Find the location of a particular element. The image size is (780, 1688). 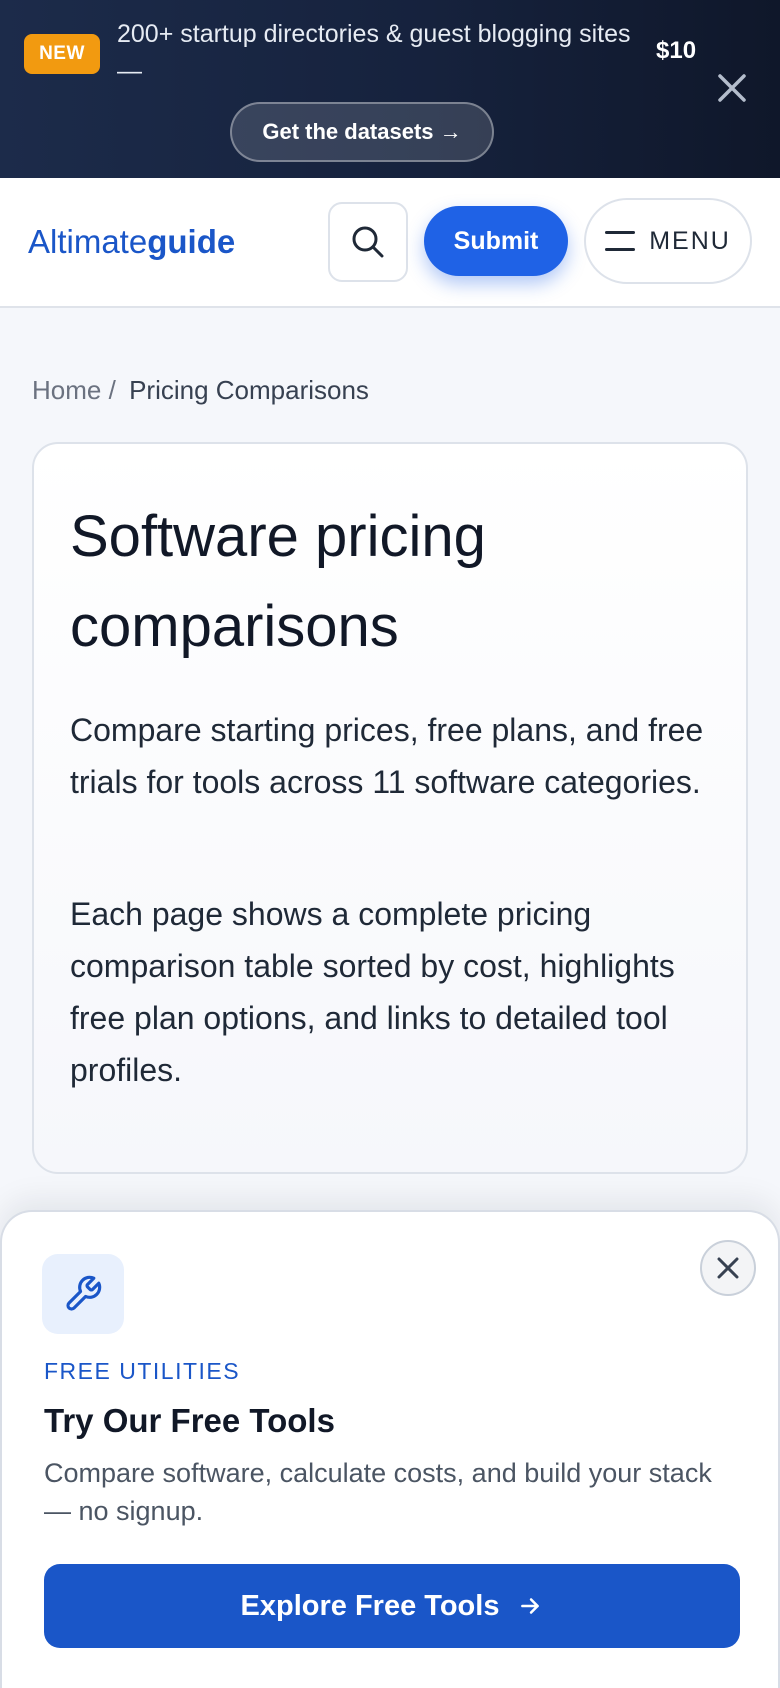

site-logo: Altimateguide is located at coordinates (131, 242).